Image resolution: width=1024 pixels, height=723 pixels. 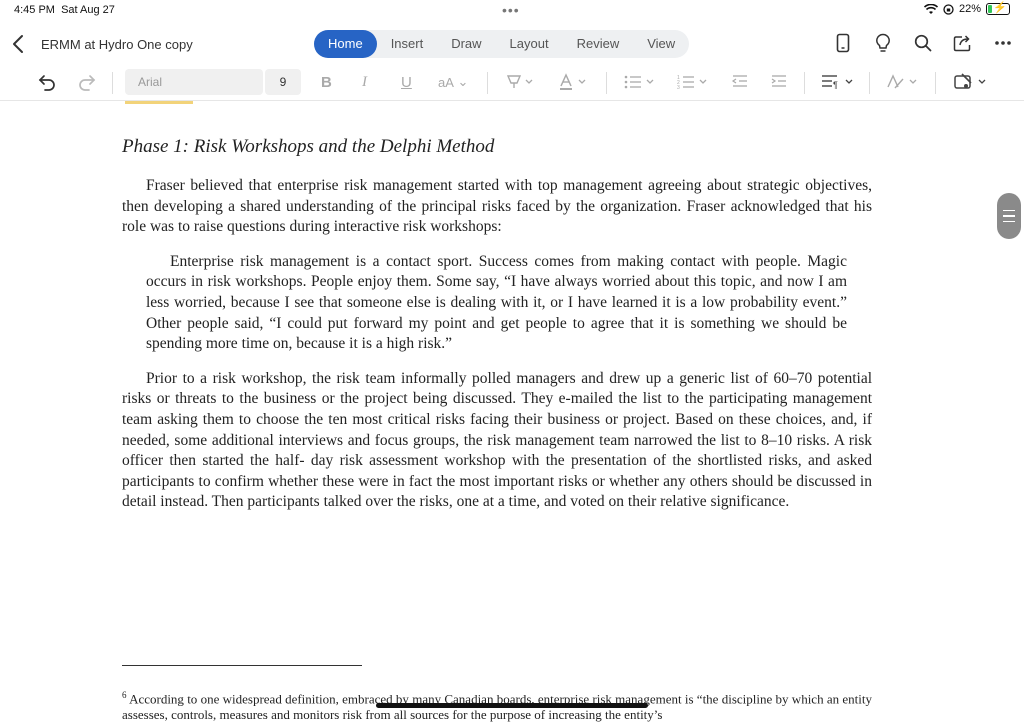 I want to click on bold-button: B, so click(x=326, y=82).